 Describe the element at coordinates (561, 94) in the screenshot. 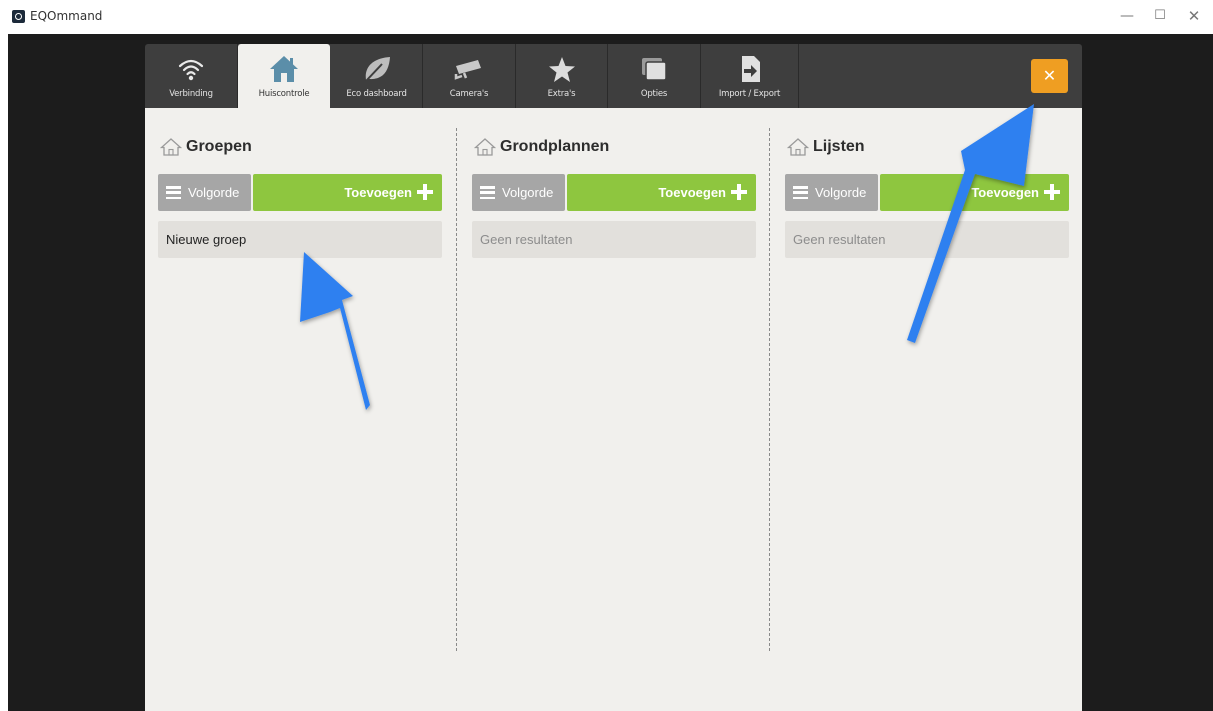

I see `tab-label: Extra's` at that location.